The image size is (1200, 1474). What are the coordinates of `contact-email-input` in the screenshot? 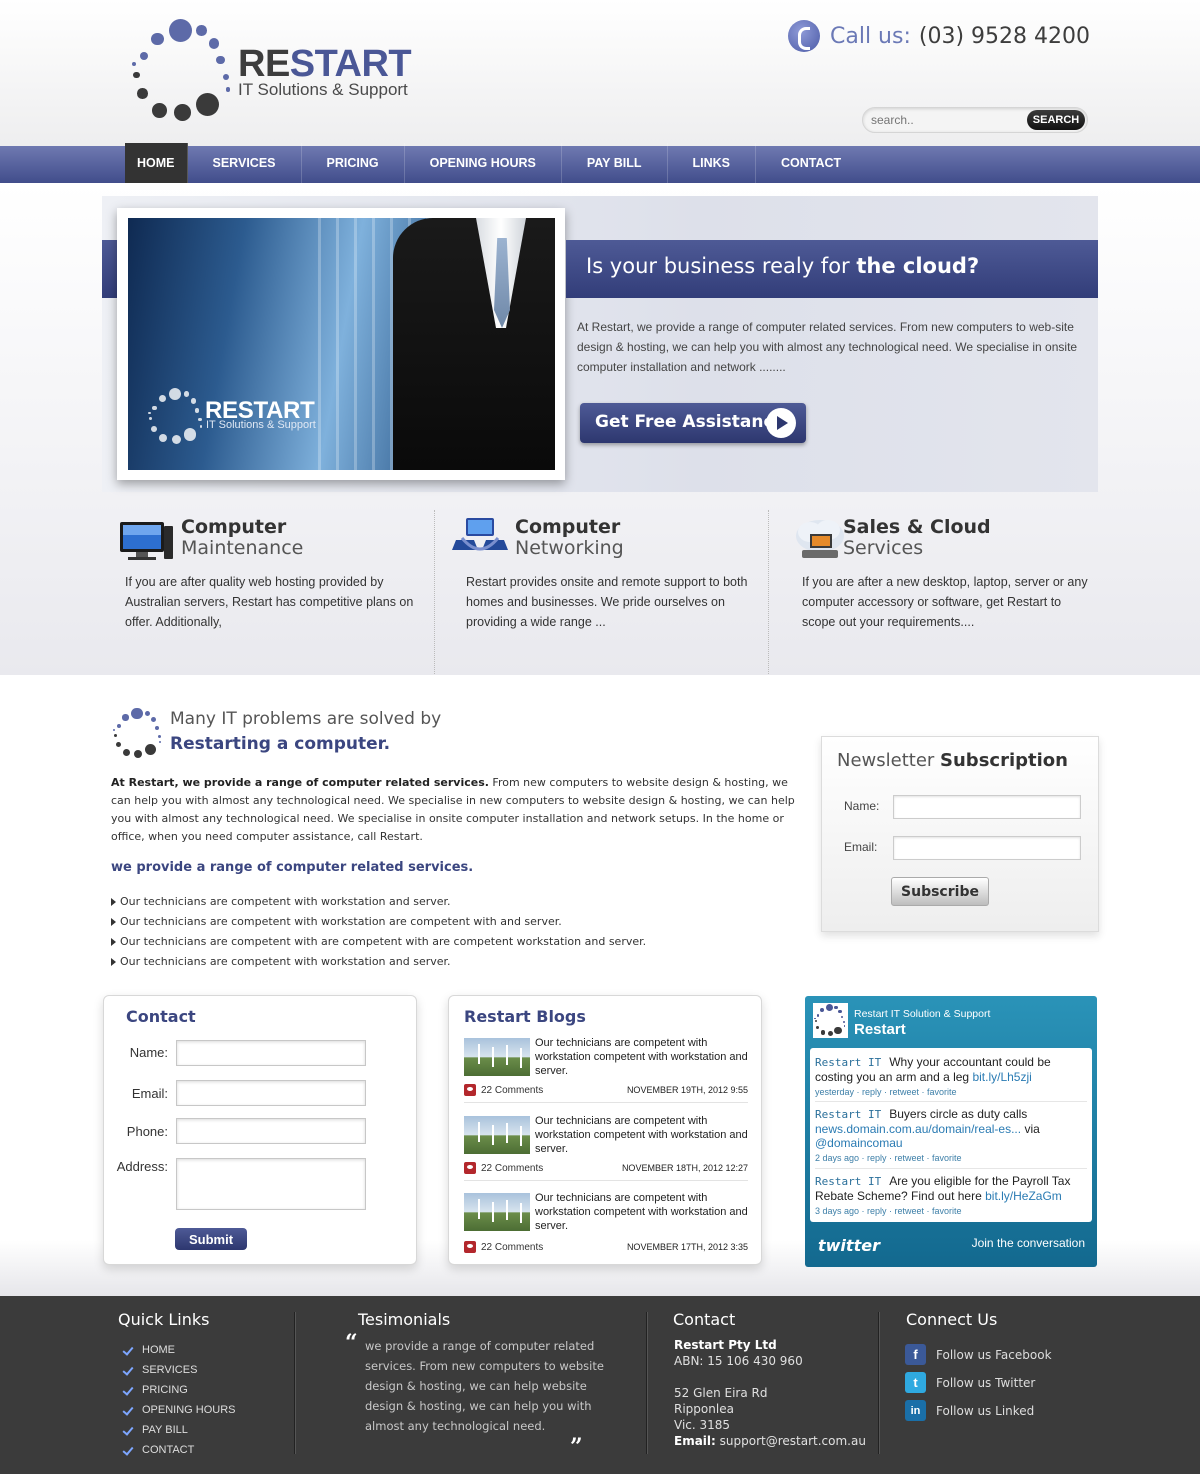 It's located at (271, 1093).